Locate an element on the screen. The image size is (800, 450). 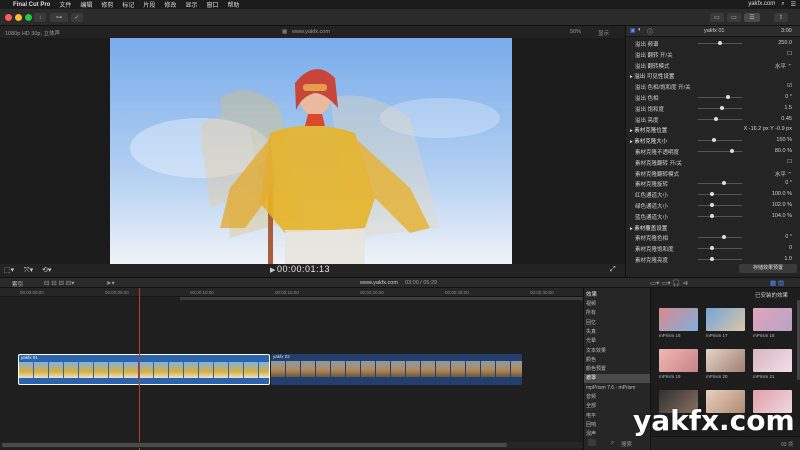
menu-trim: 修剪 is located at coordinates (107, 4).